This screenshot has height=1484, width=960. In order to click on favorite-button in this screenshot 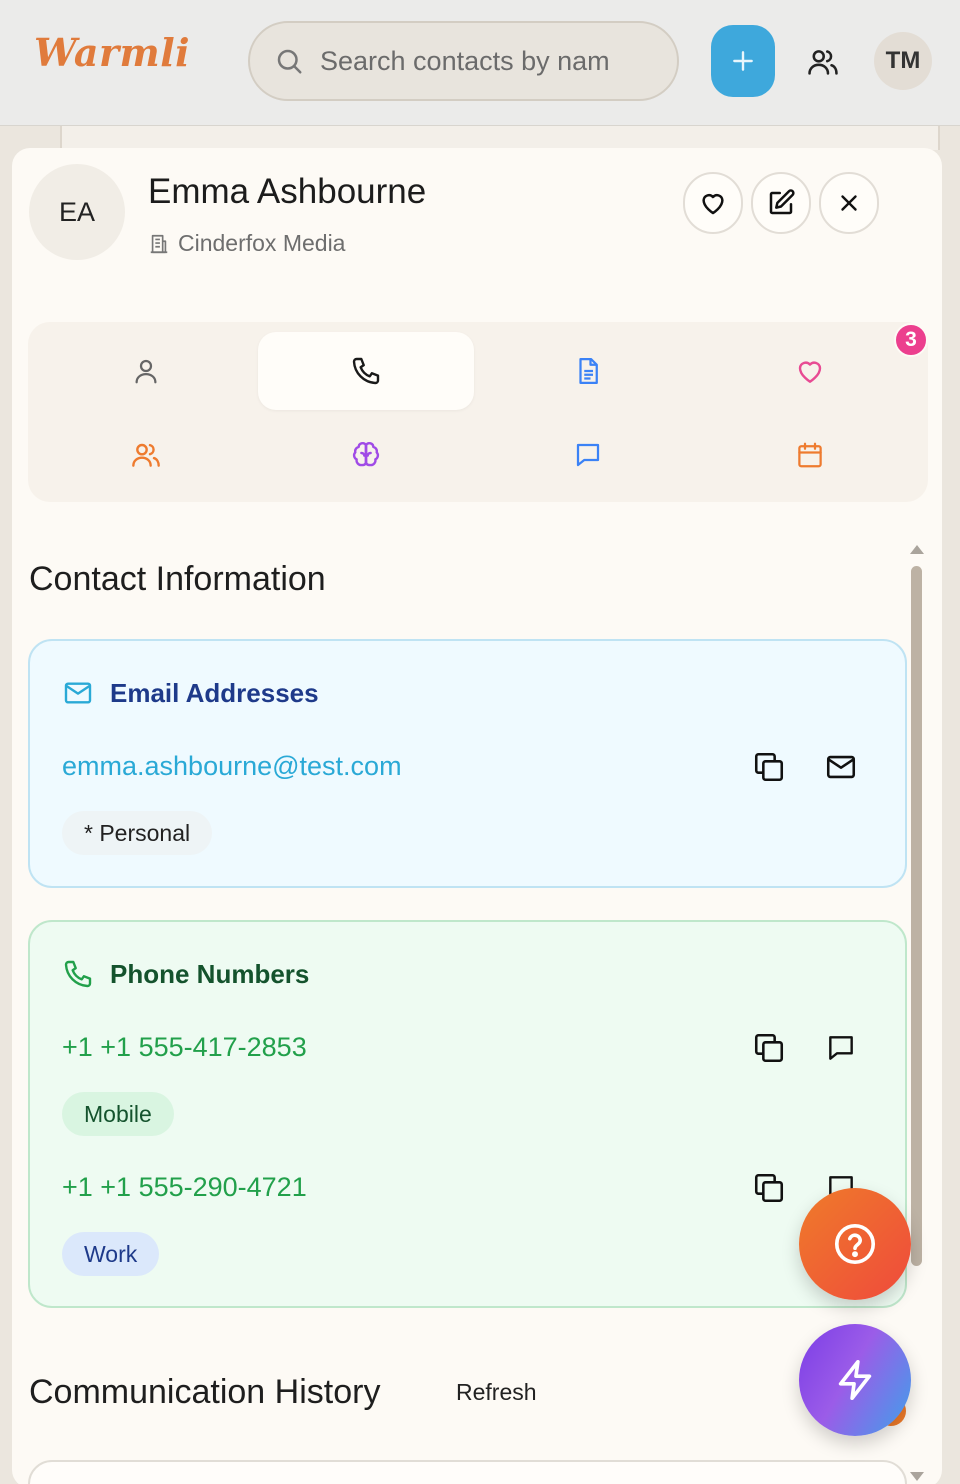, I will do `click(713, 203)`.